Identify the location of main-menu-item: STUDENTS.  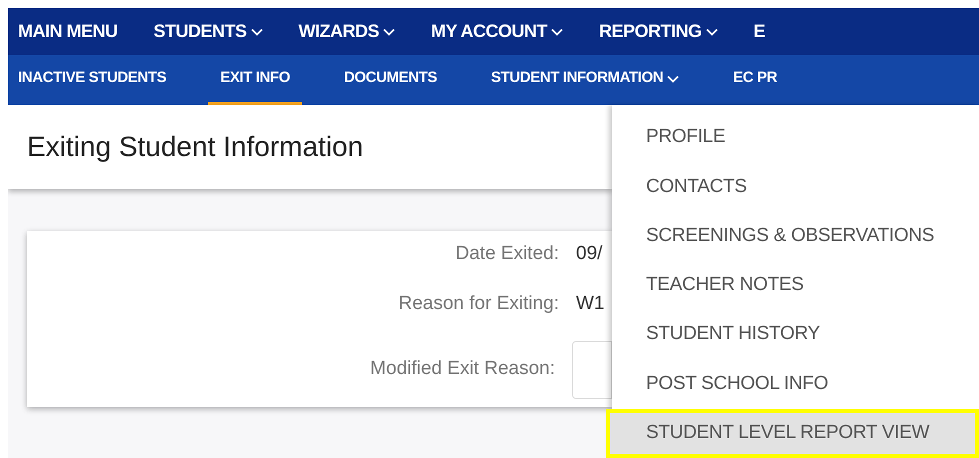
(208, 31).